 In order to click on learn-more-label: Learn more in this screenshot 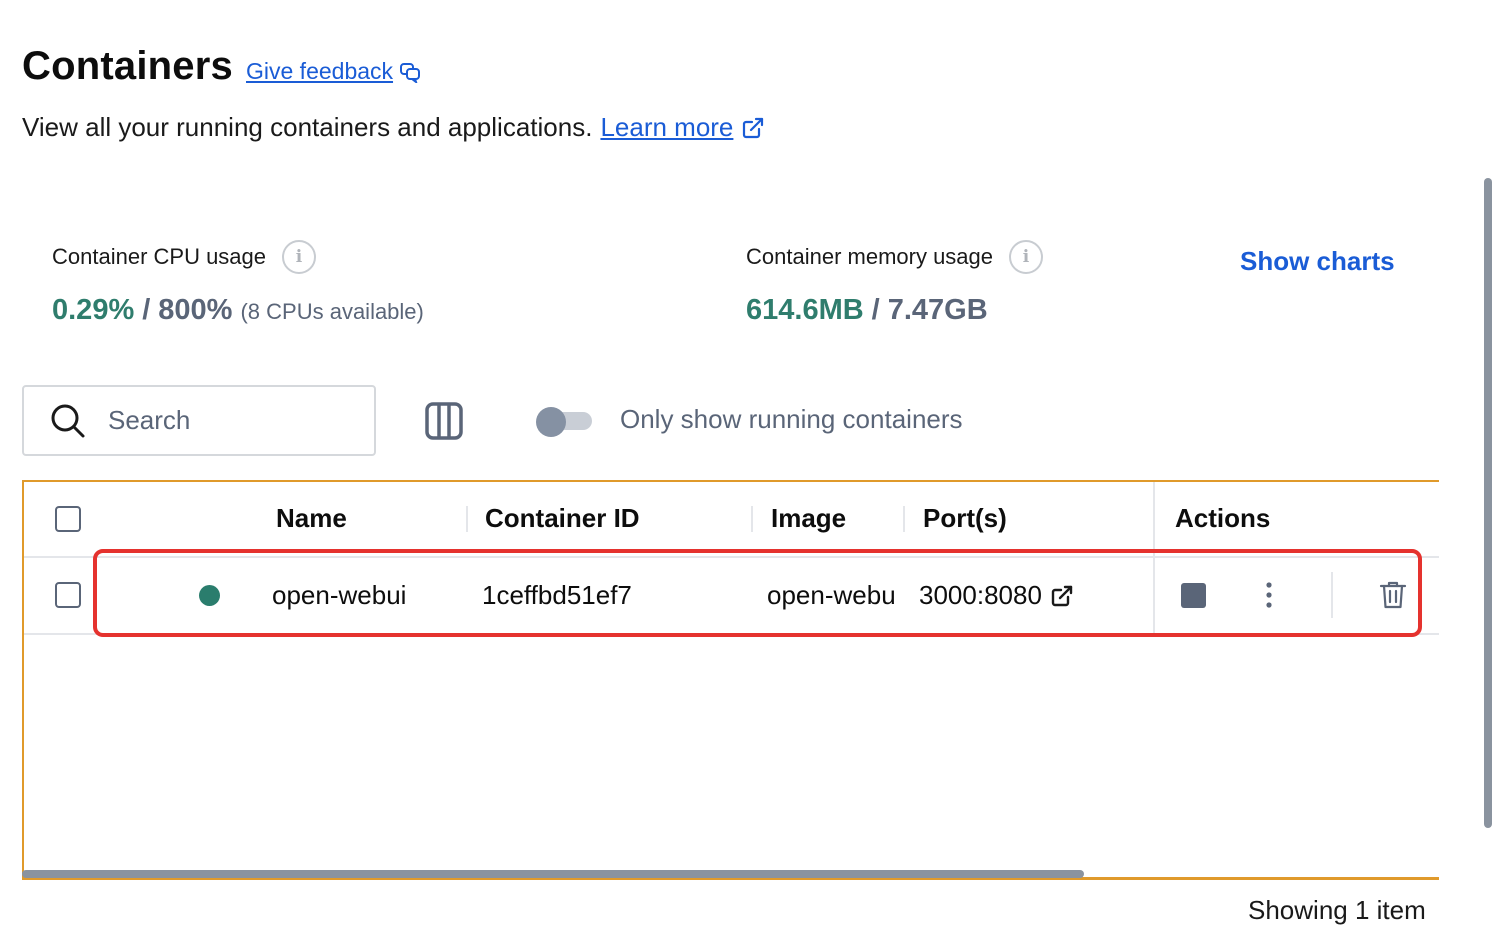, I will do `click(667, 127)`.